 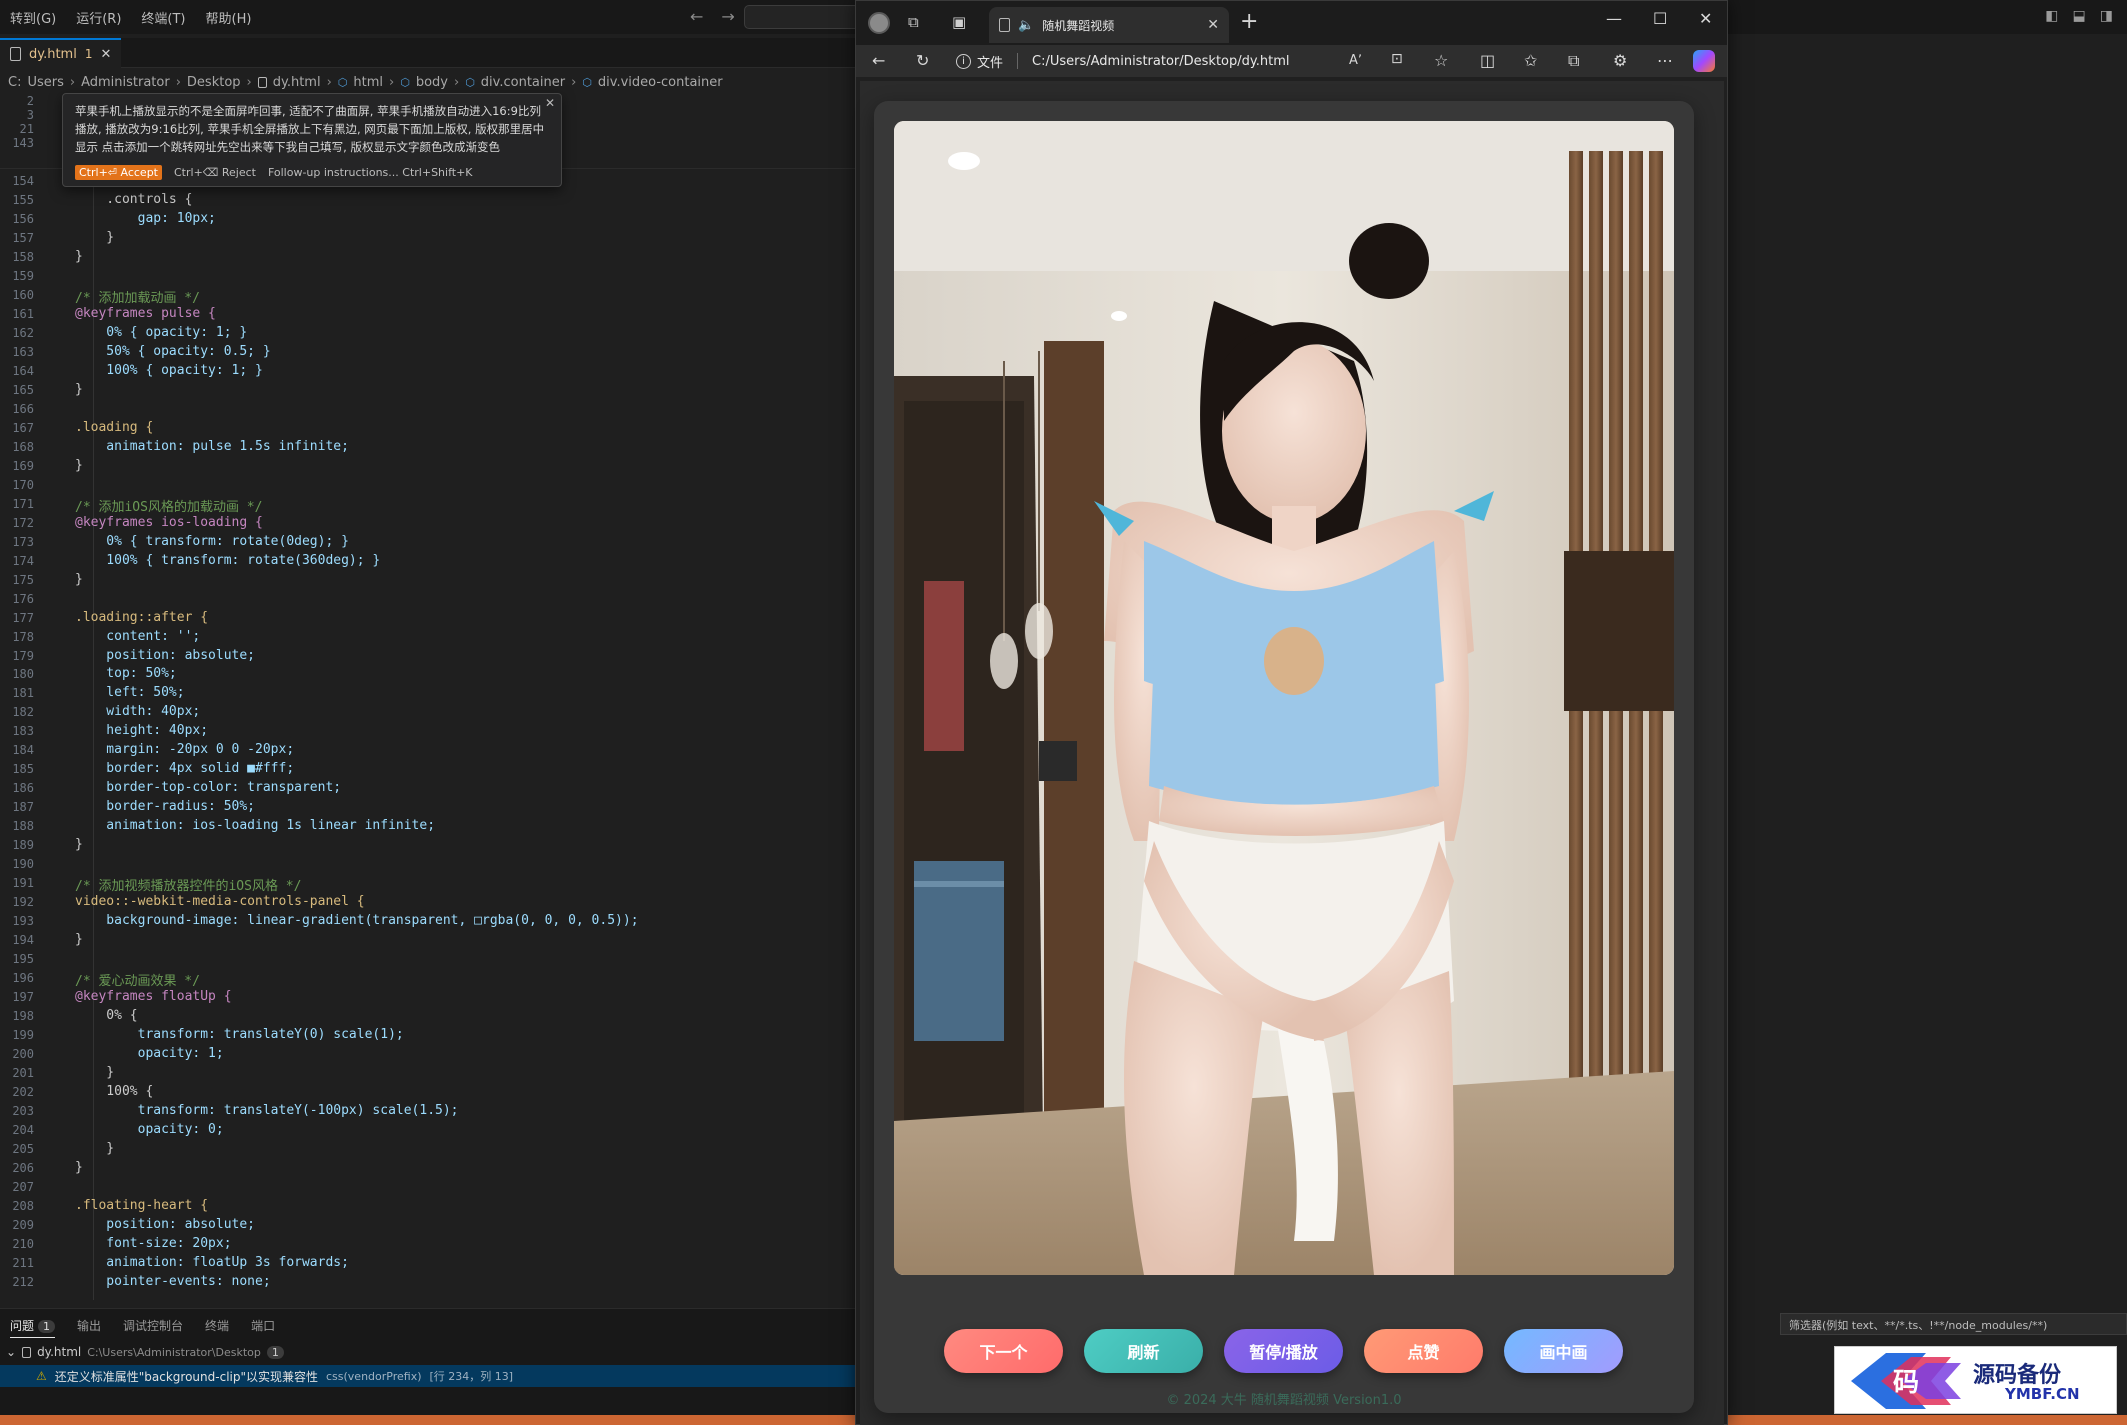 What do you see at coordinates (23, 370) in the screenshot?
I see `line-number: 164` at bounding box center [23, 370].